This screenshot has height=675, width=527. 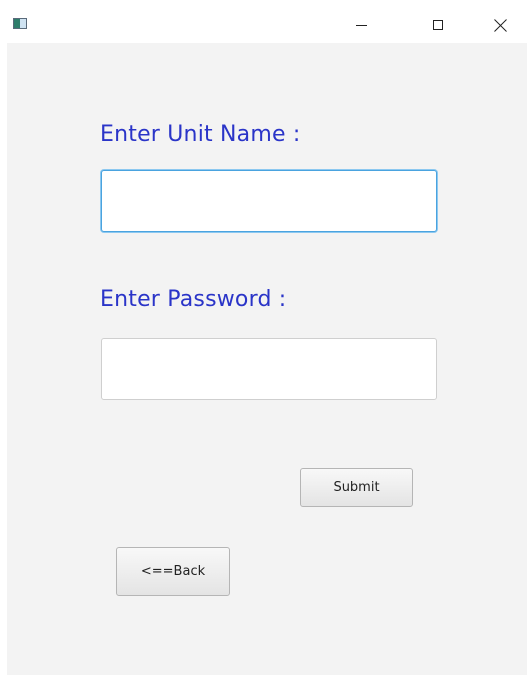 What do you see at coordinates (20, 23) in the screenshot?
I see `app-icon` at bounding box center [20, 23].